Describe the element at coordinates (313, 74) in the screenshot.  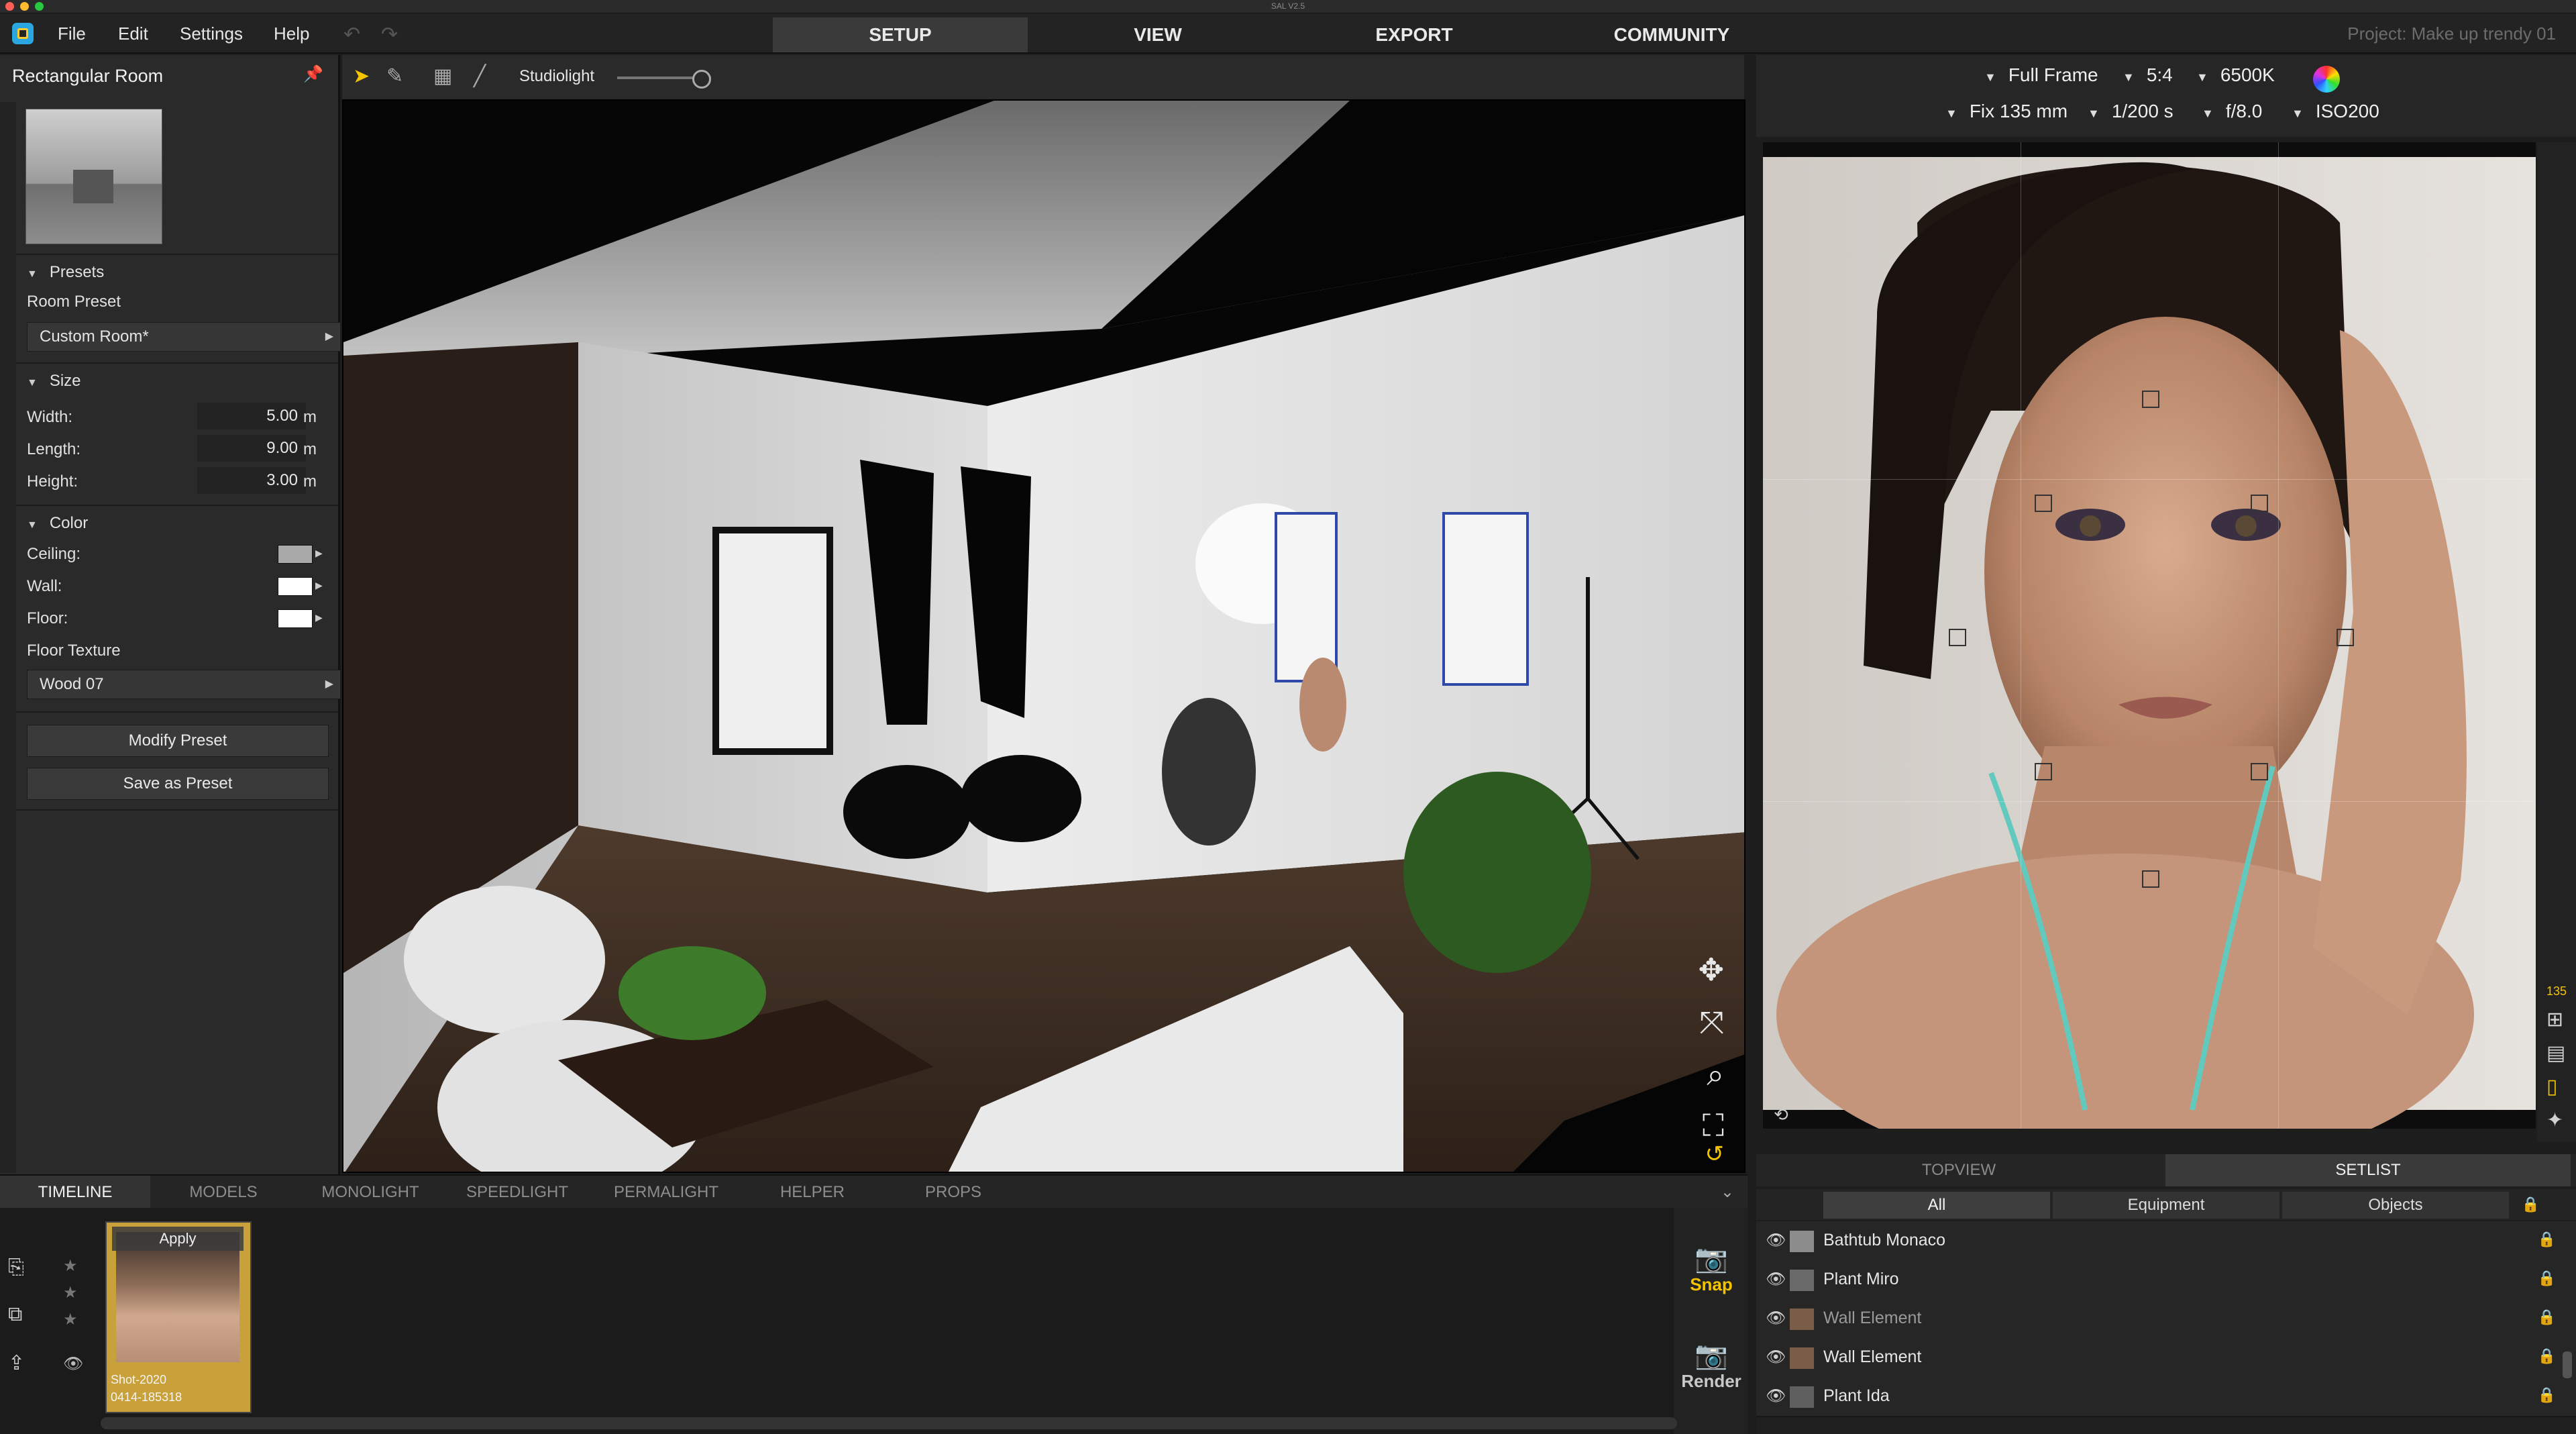
I see `pin-icon: 📌` at that location.